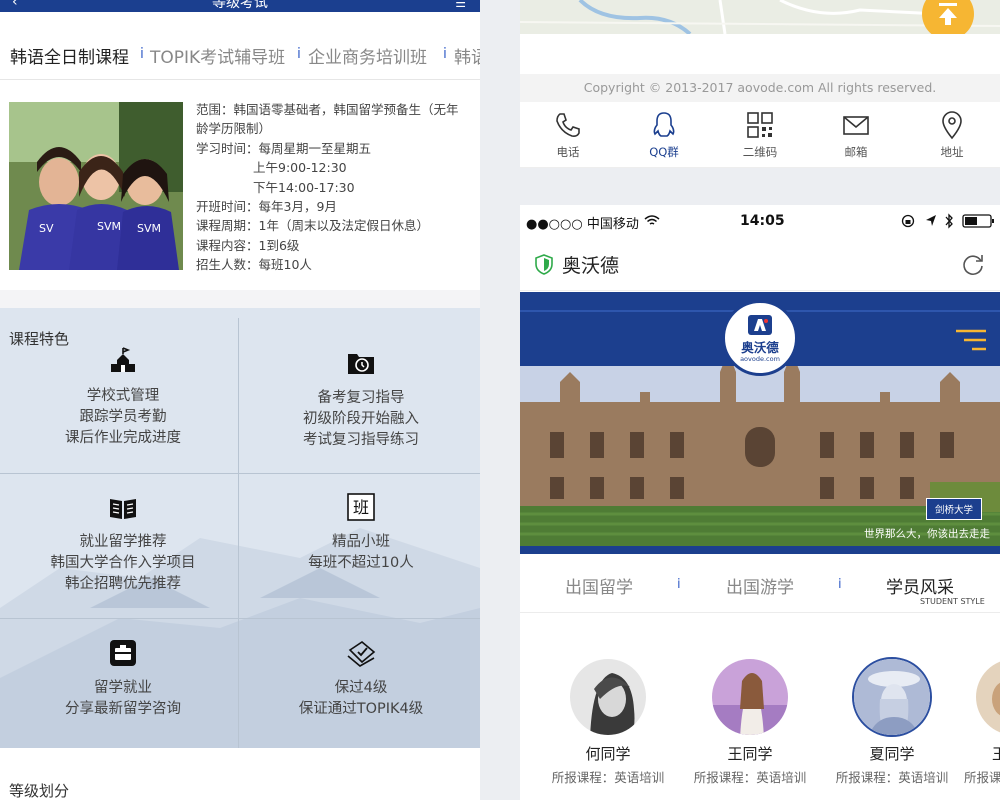 This screenshot has height=800, width=1000. What do you see at coordinates (123, 417) in the screenshot?
I see `feature-line: 跟踪学员考勤` at bounding box center [123, 417].